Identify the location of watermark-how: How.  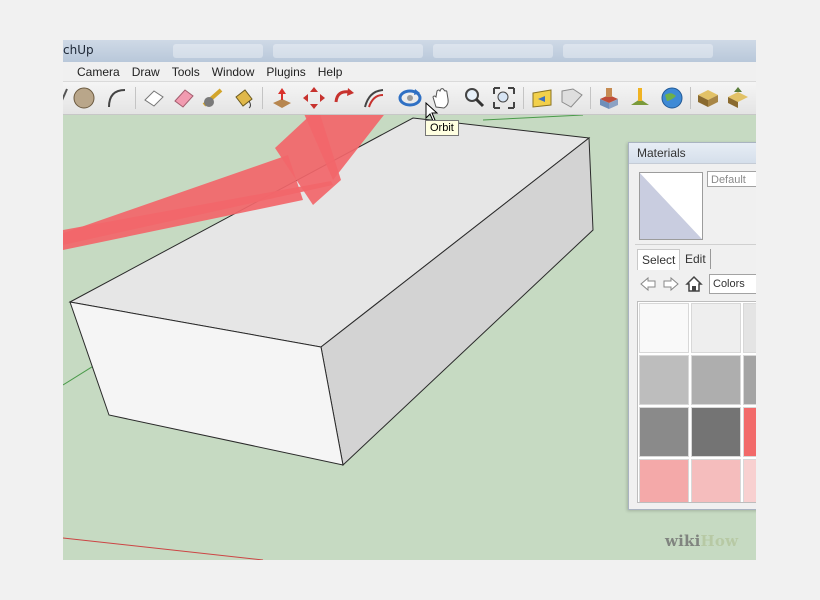
(719, 541).